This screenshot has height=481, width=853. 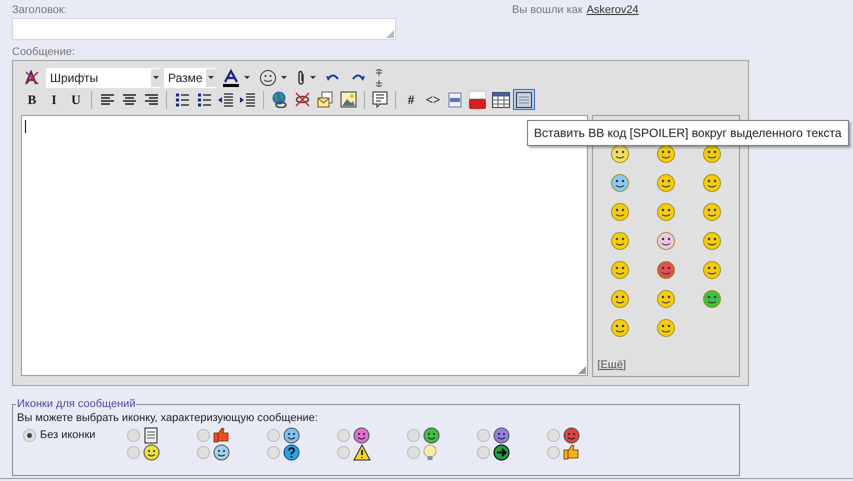 I want to click on indent-icon, so click(x=248, y=99).